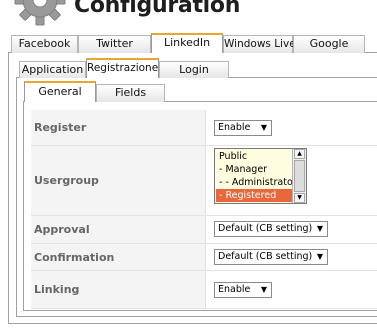  Describe the element at coordinates (60, 91) in the screenshot. I see `tab-general: General` at that location.